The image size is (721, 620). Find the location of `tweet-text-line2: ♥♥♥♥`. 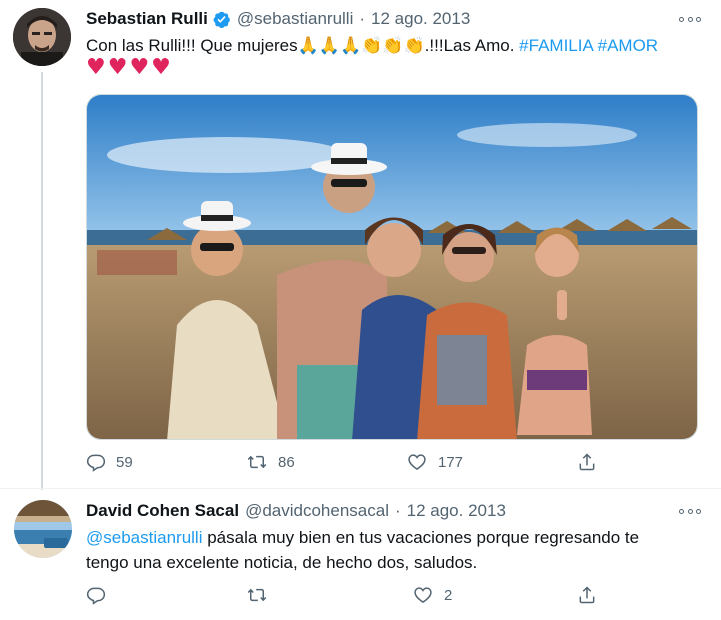

tweet-text-line2: ♥♥♥♥ is located at coordinates (129, 68).